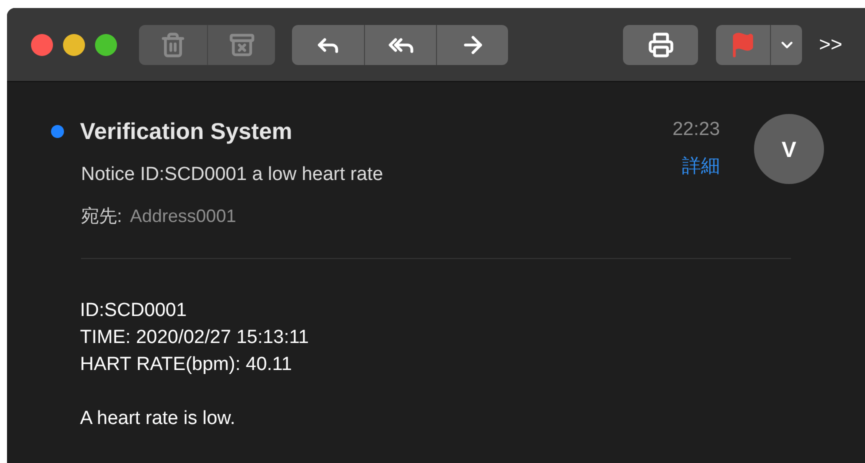  Describe the element at coordinates (158, 419) in the screenshot. I see `body-text-line: A heart rate is low.` at that location.